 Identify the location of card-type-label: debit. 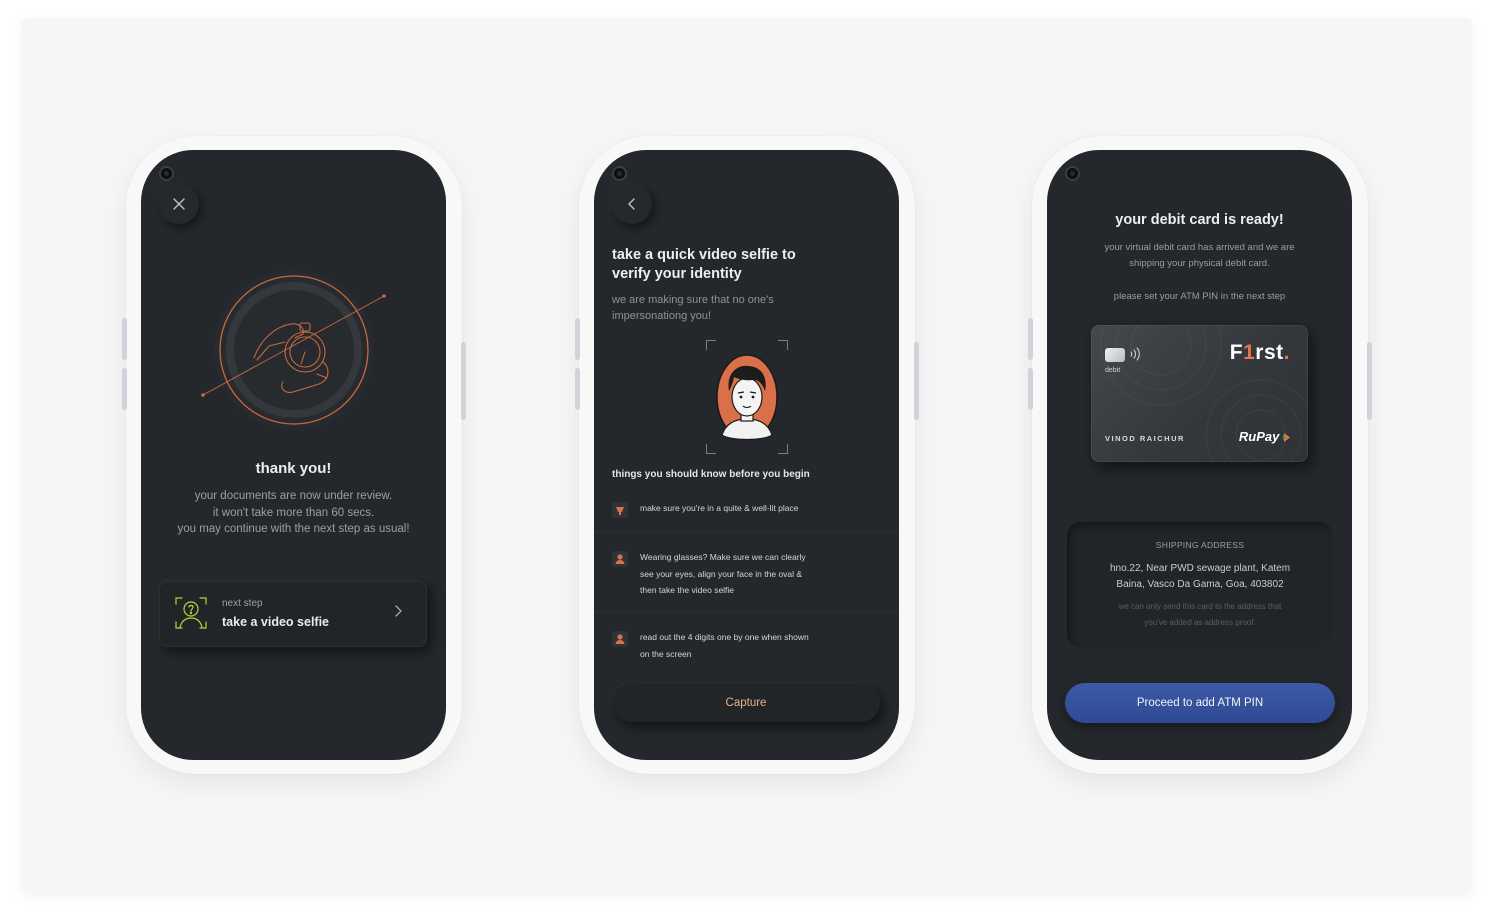
(1113, 370).